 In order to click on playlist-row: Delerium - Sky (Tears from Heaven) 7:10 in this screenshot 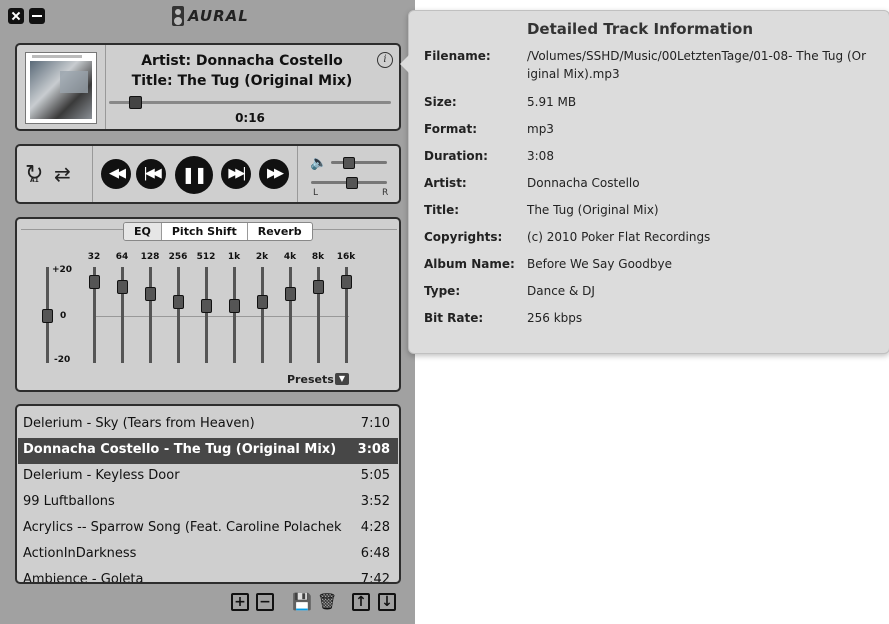, I will do `click(208, 425)`.